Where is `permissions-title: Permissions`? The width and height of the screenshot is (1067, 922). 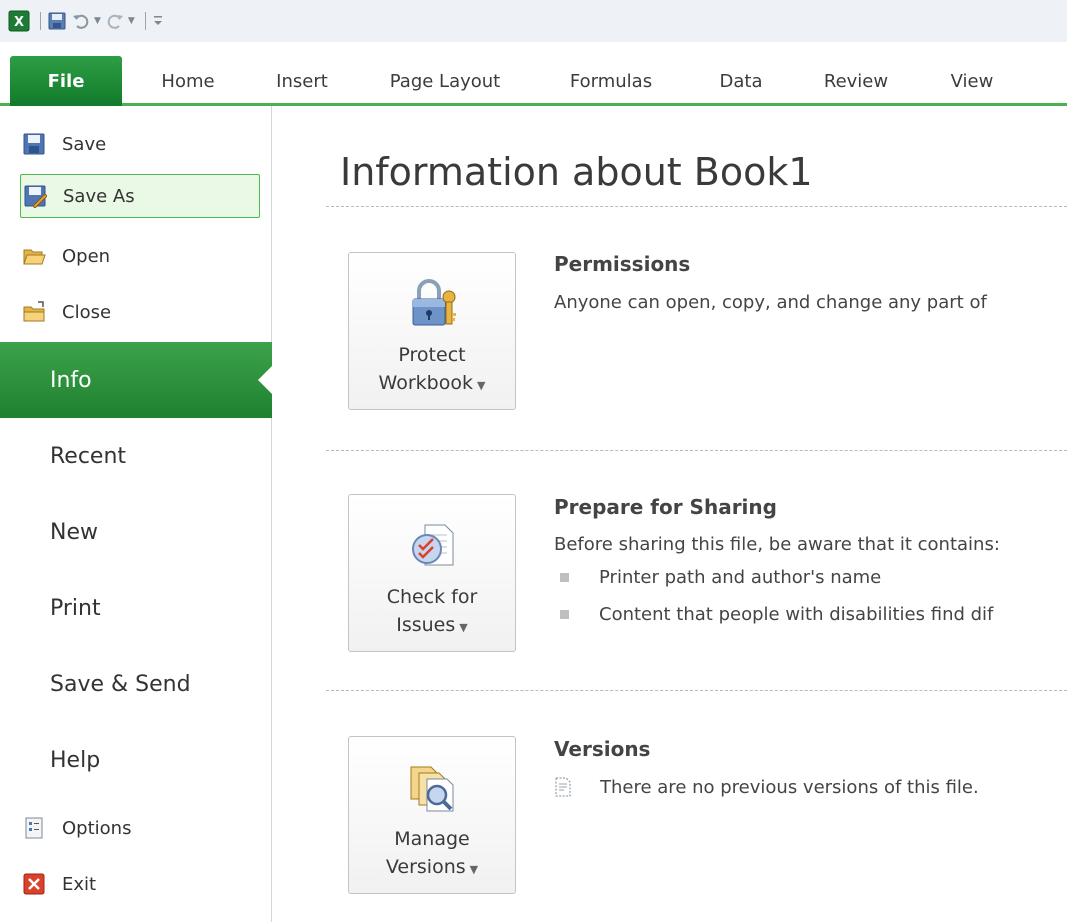
permissions-title: Permissions is located at coordinates (622, 264).